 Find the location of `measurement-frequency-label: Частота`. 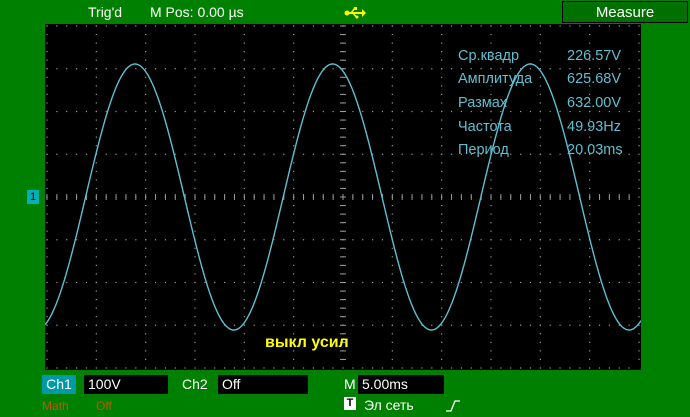

measurement-frequency-label: Частота is located at coordinates (485, 127).